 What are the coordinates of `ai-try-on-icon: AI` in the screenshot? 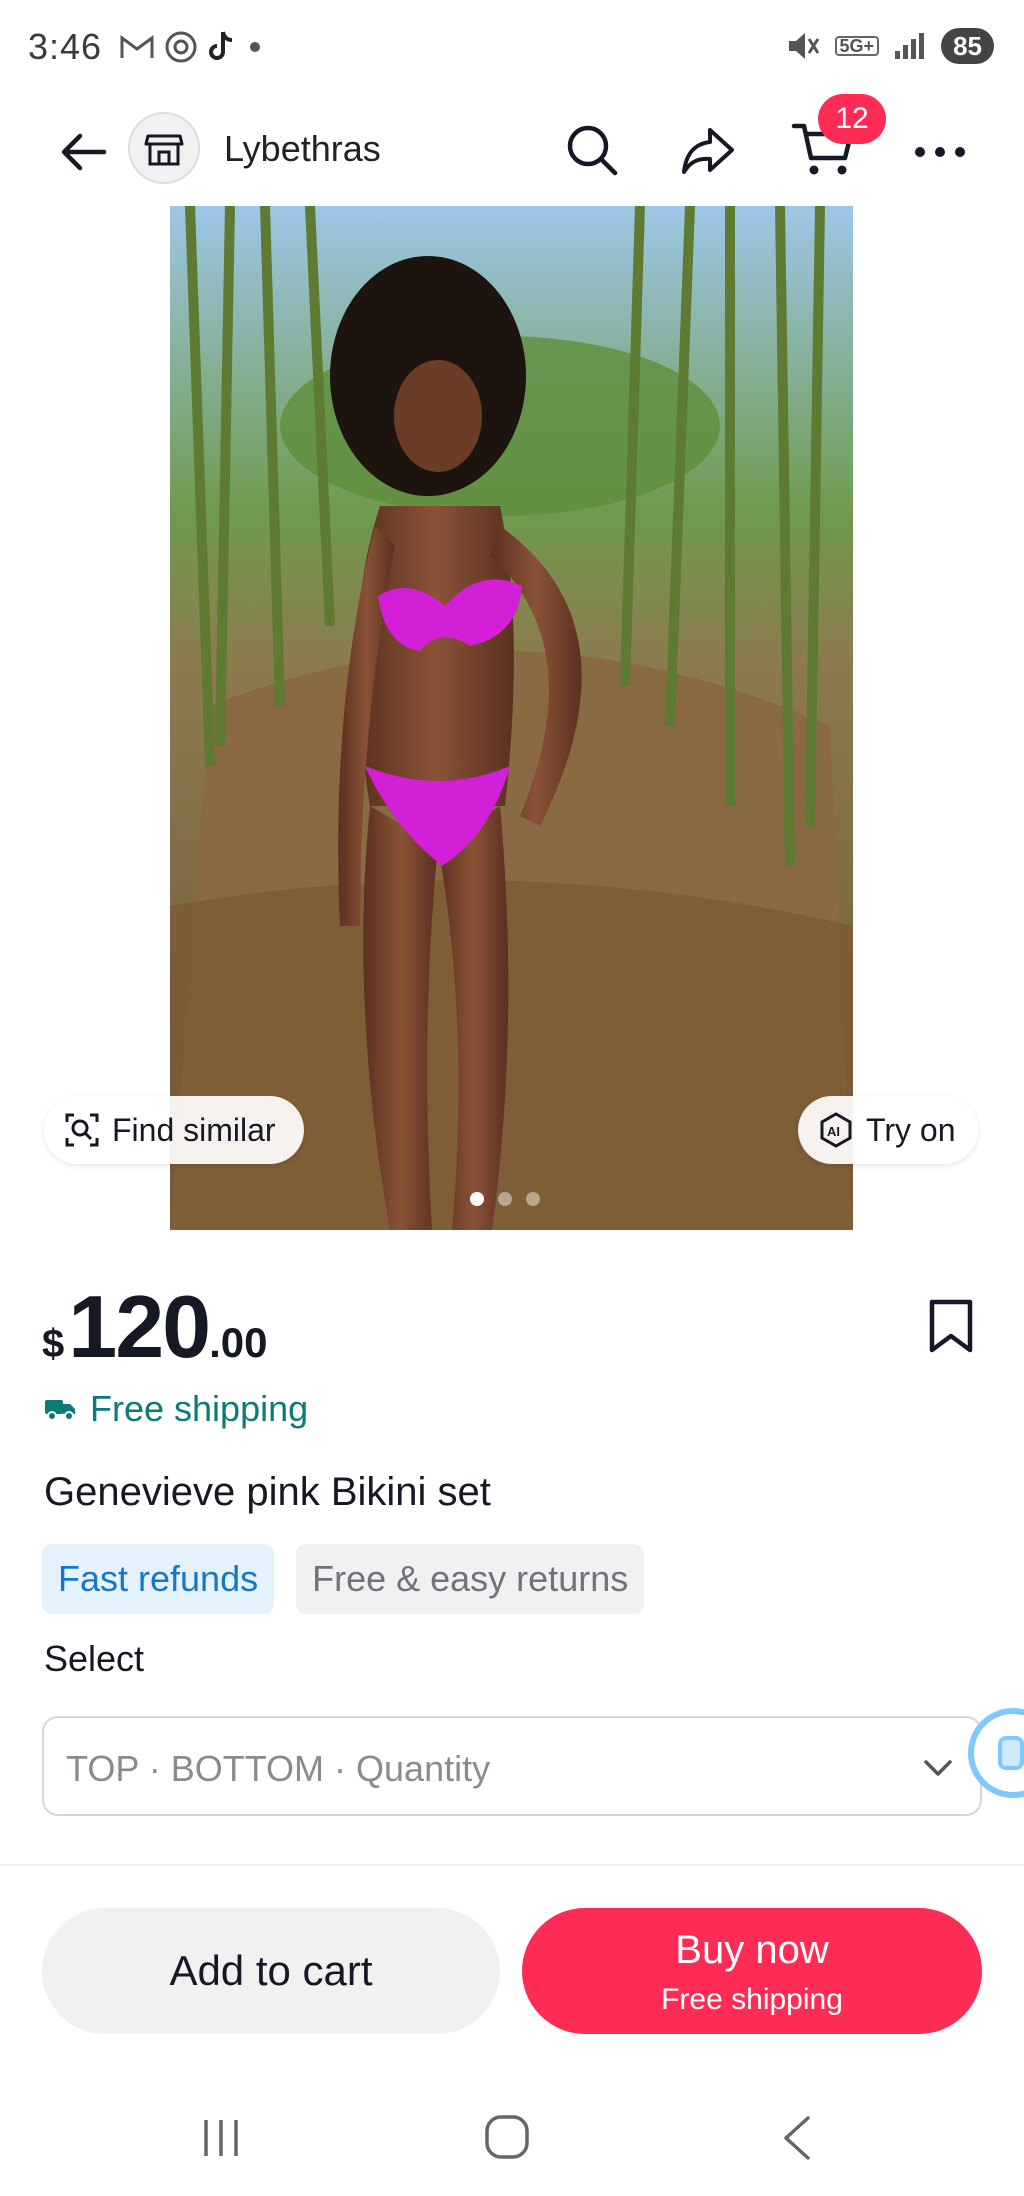 It's located at (836, 1130).